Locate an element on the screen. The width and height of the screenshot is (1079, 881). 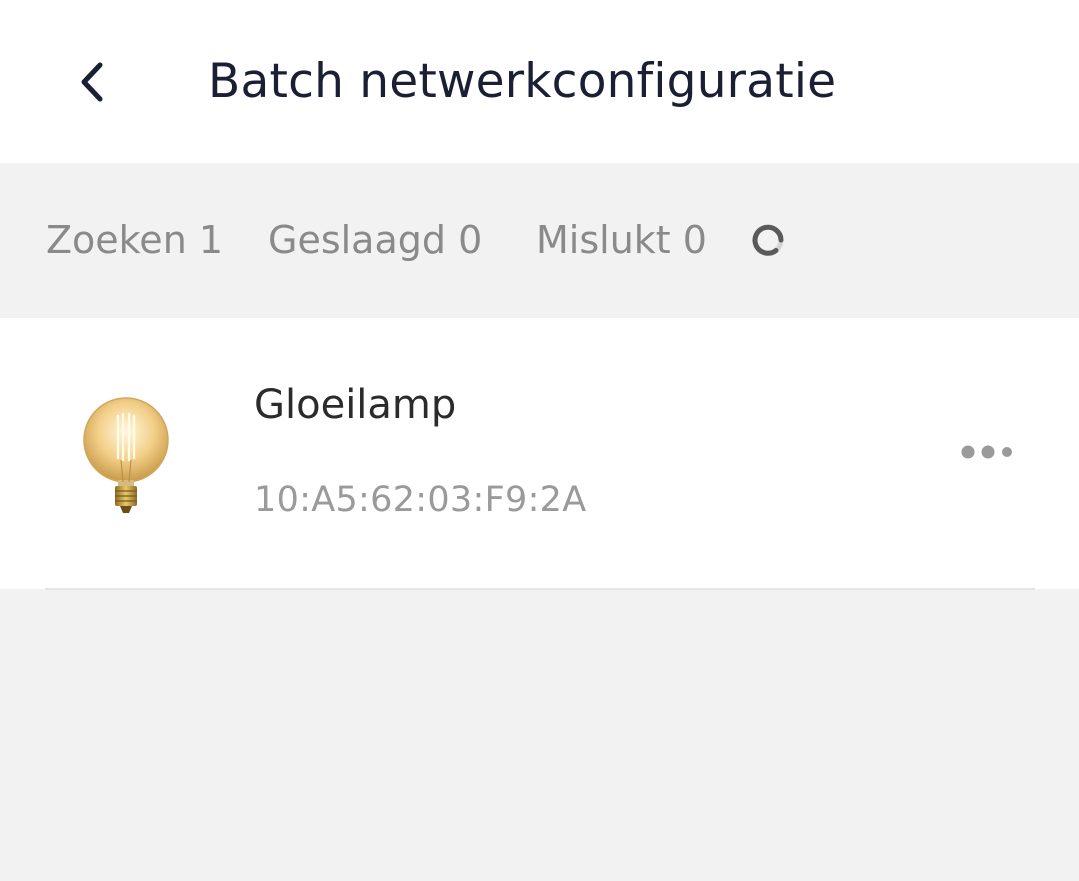
page-title: Batch netwerkconfiguratie is located at coordinates (522, 81).